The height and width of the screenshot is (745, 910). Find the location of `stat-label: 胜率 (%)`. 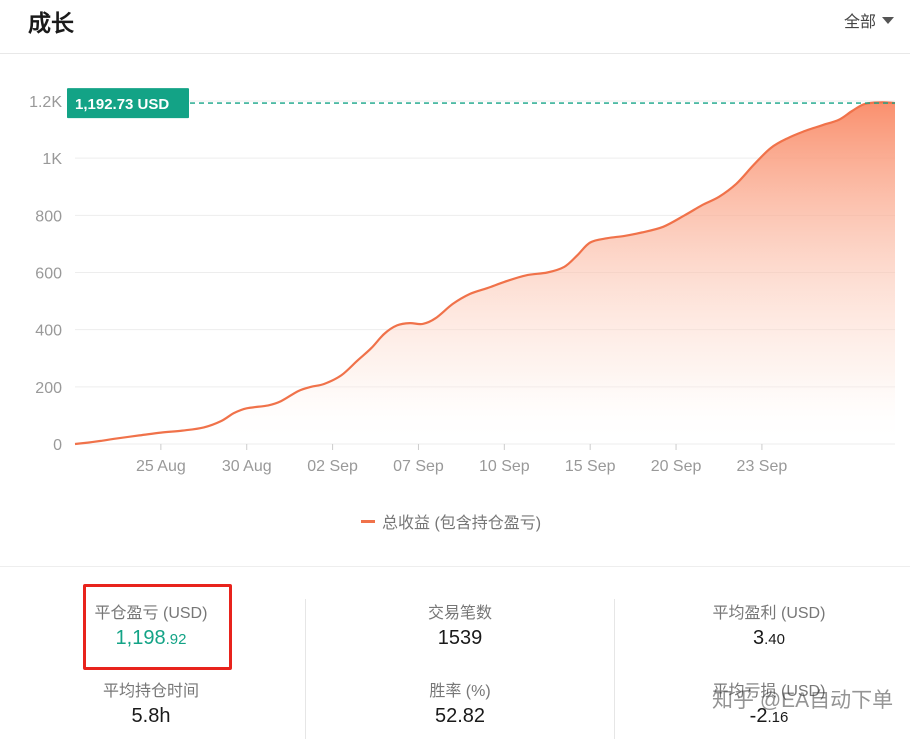

stat-label: 胜率 (%) is located at coordinates (460, 691).